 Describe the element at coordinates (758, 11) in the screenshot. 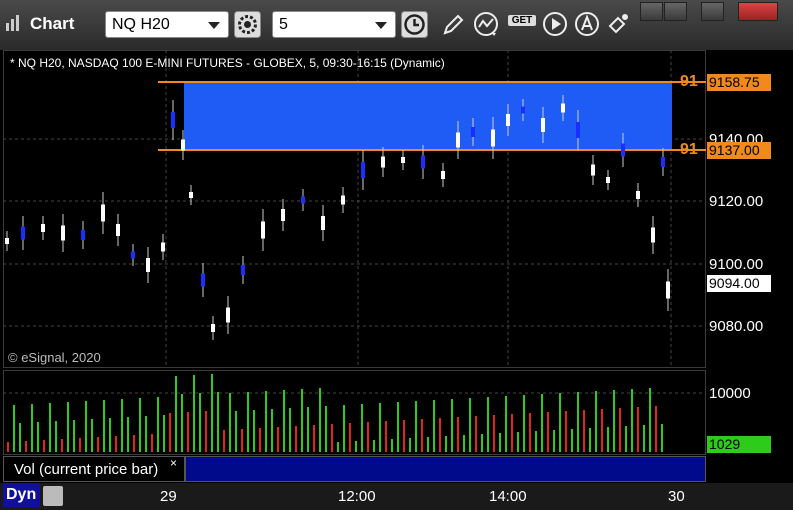

I see `close-button` at that location.